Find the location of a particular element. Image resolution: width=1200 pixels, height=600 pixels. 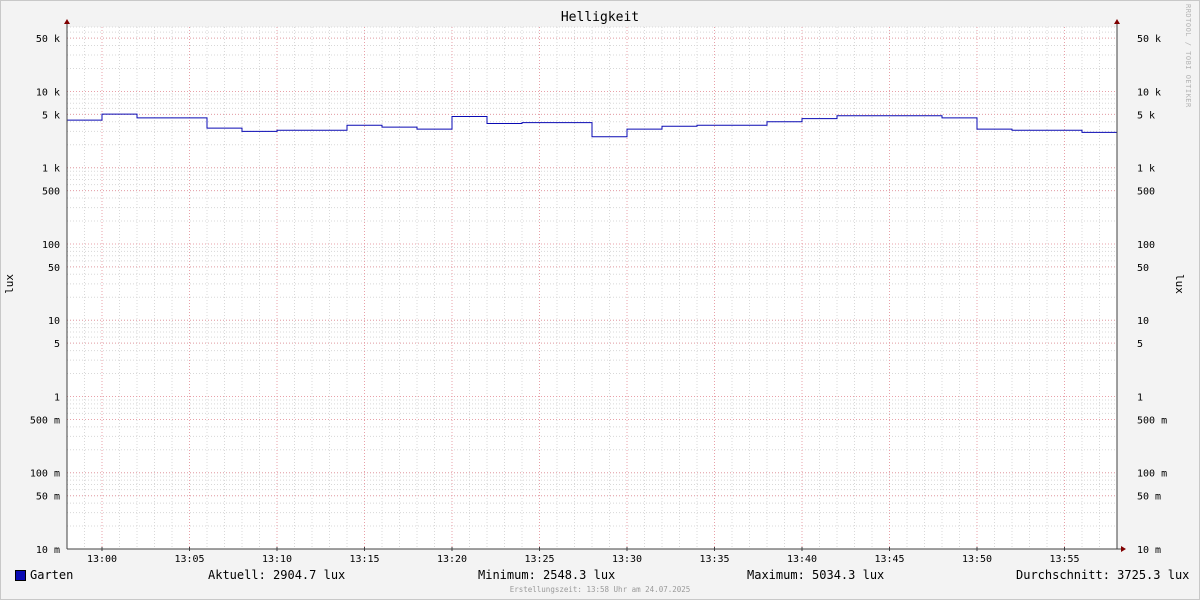

y-tick-label-right: 10 m is located at coordinates (1149, 550).